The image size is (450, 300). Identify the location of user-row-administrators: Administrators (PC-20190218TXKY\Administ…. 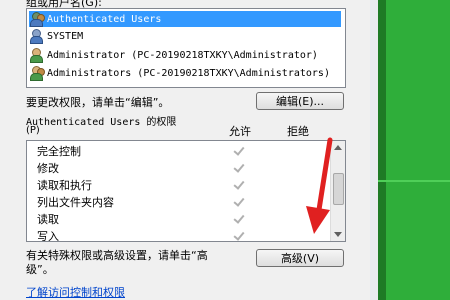
(185, 73).